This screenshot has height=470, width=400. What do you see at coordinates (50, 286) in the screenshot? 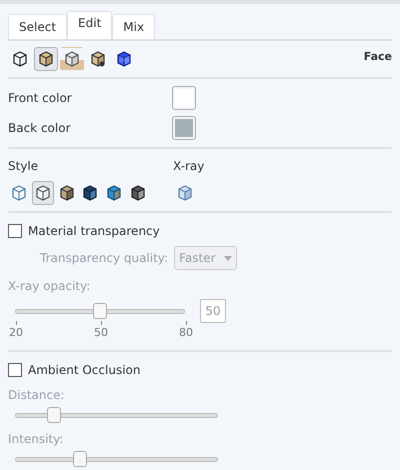
I see `field-label: X-ray opacity:` at bounding box center [50, 286].